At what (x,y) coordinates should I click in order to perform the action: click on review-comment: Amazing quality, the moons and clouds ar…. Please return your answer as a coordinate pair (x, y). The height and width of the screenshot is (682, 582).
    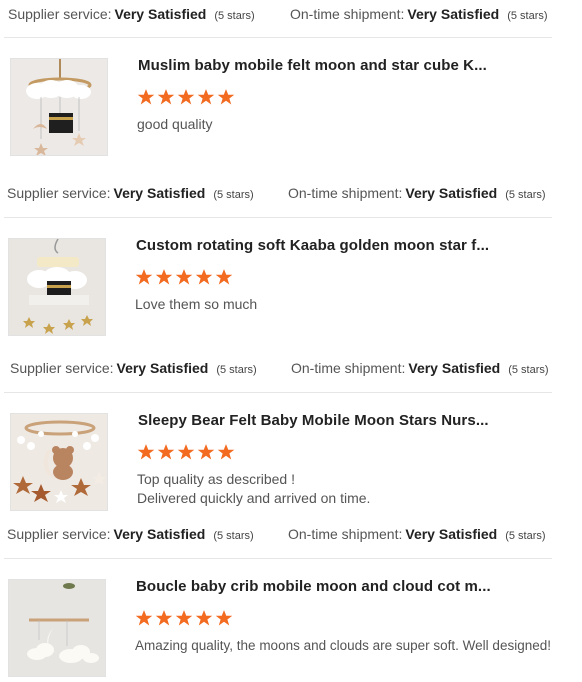
    Looking at the image, I should click on (343, 645).